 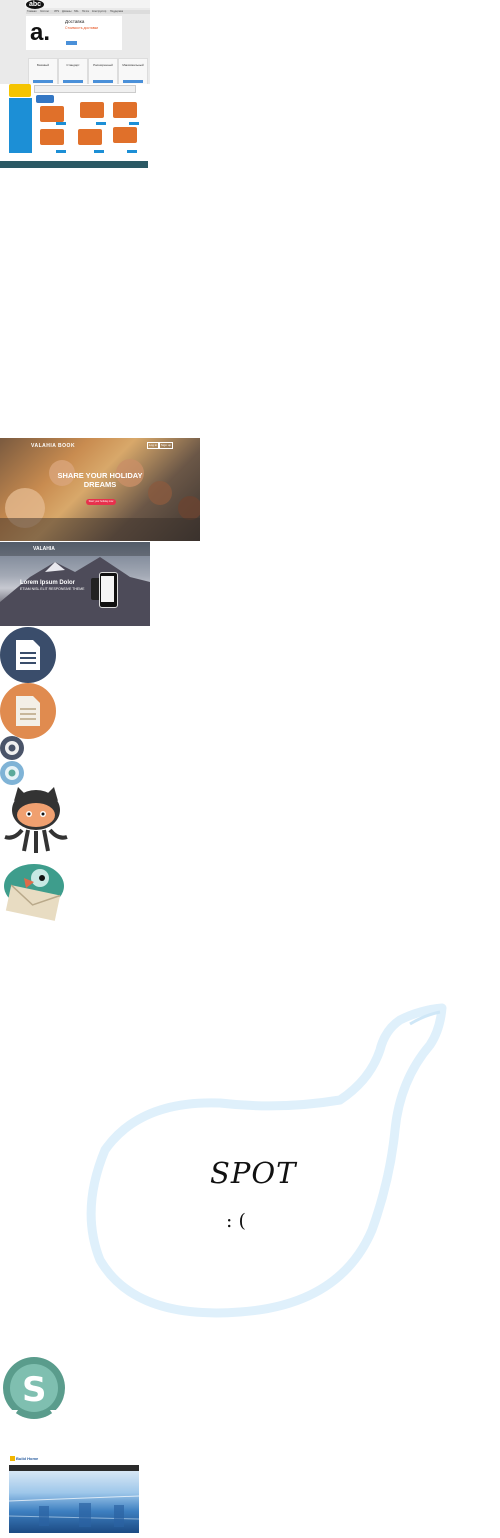 What do you see at coordinates (82, 28) in the screenshot?
I see `promo-subline: Стоимость доставки` at bounding box center [82, 28].